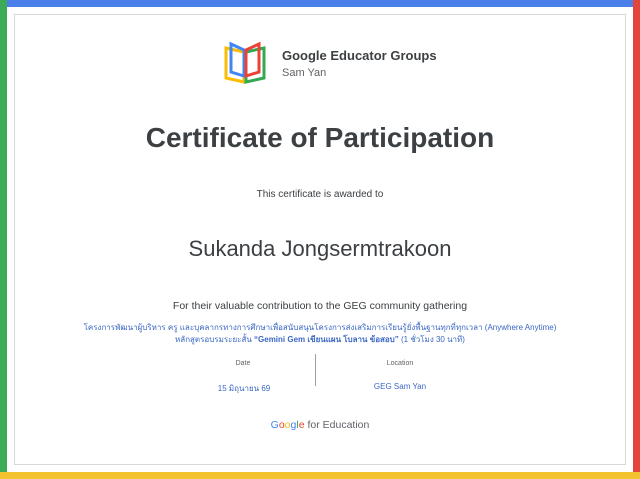  Describe the element at coordinates (400, 386) in the screenshot. I see `location-value: GEG Sam Yan` at that location.